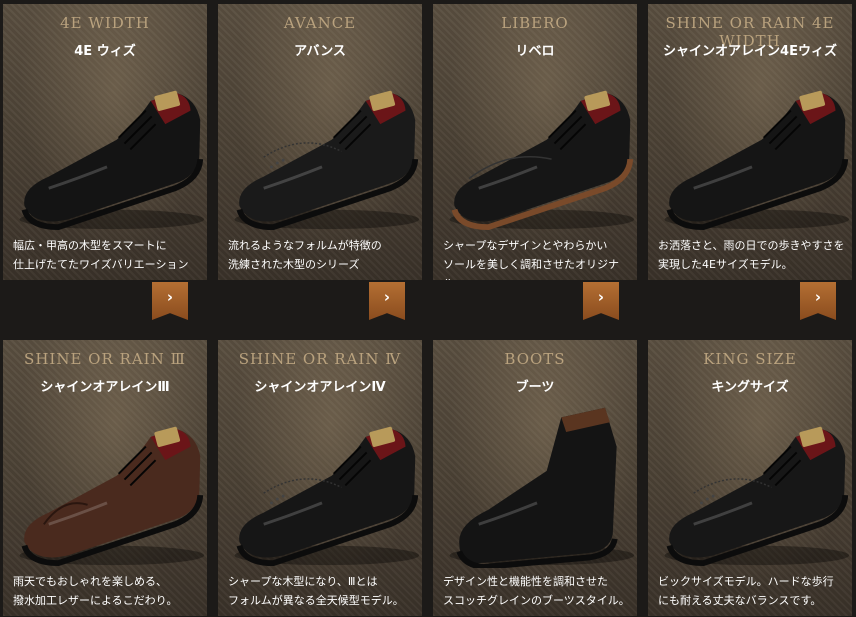  Describe the element at coordinates (750, 387) in the screenshot. I see `product-name-jp: キングサイズ` at that location.